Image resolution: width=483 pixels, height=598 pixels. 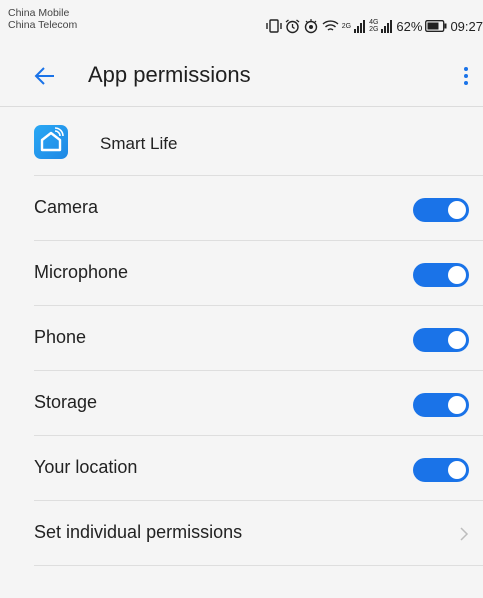 What do you see at coordinates (436, 26) in the screenshot?
I see `battery-icon` at bounding box center [436, 26].